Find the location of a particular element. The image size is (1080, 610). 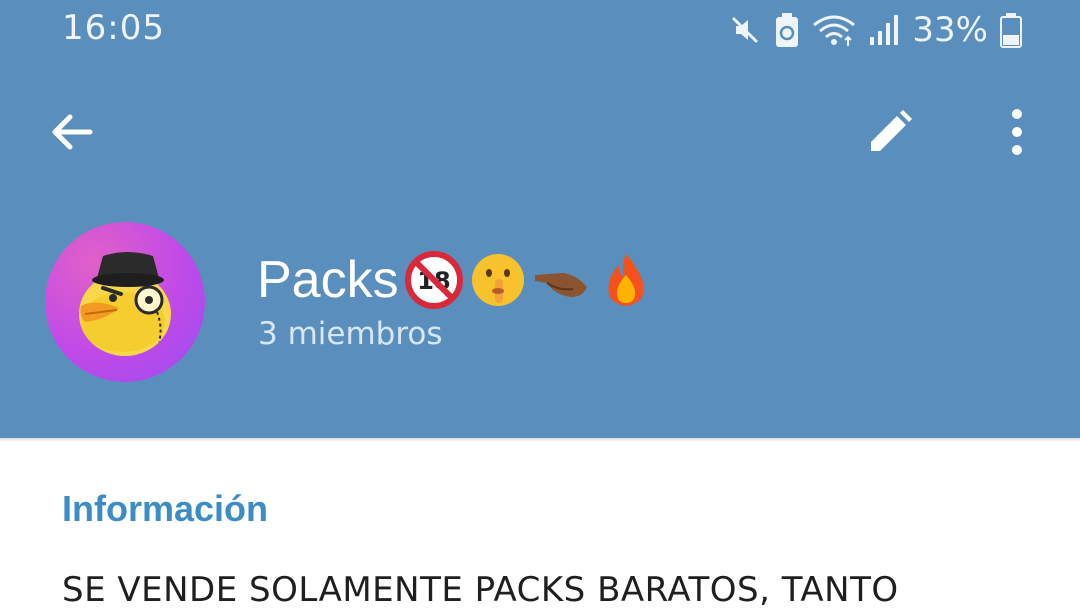

mute-icon is located at coordinates (745, 30).